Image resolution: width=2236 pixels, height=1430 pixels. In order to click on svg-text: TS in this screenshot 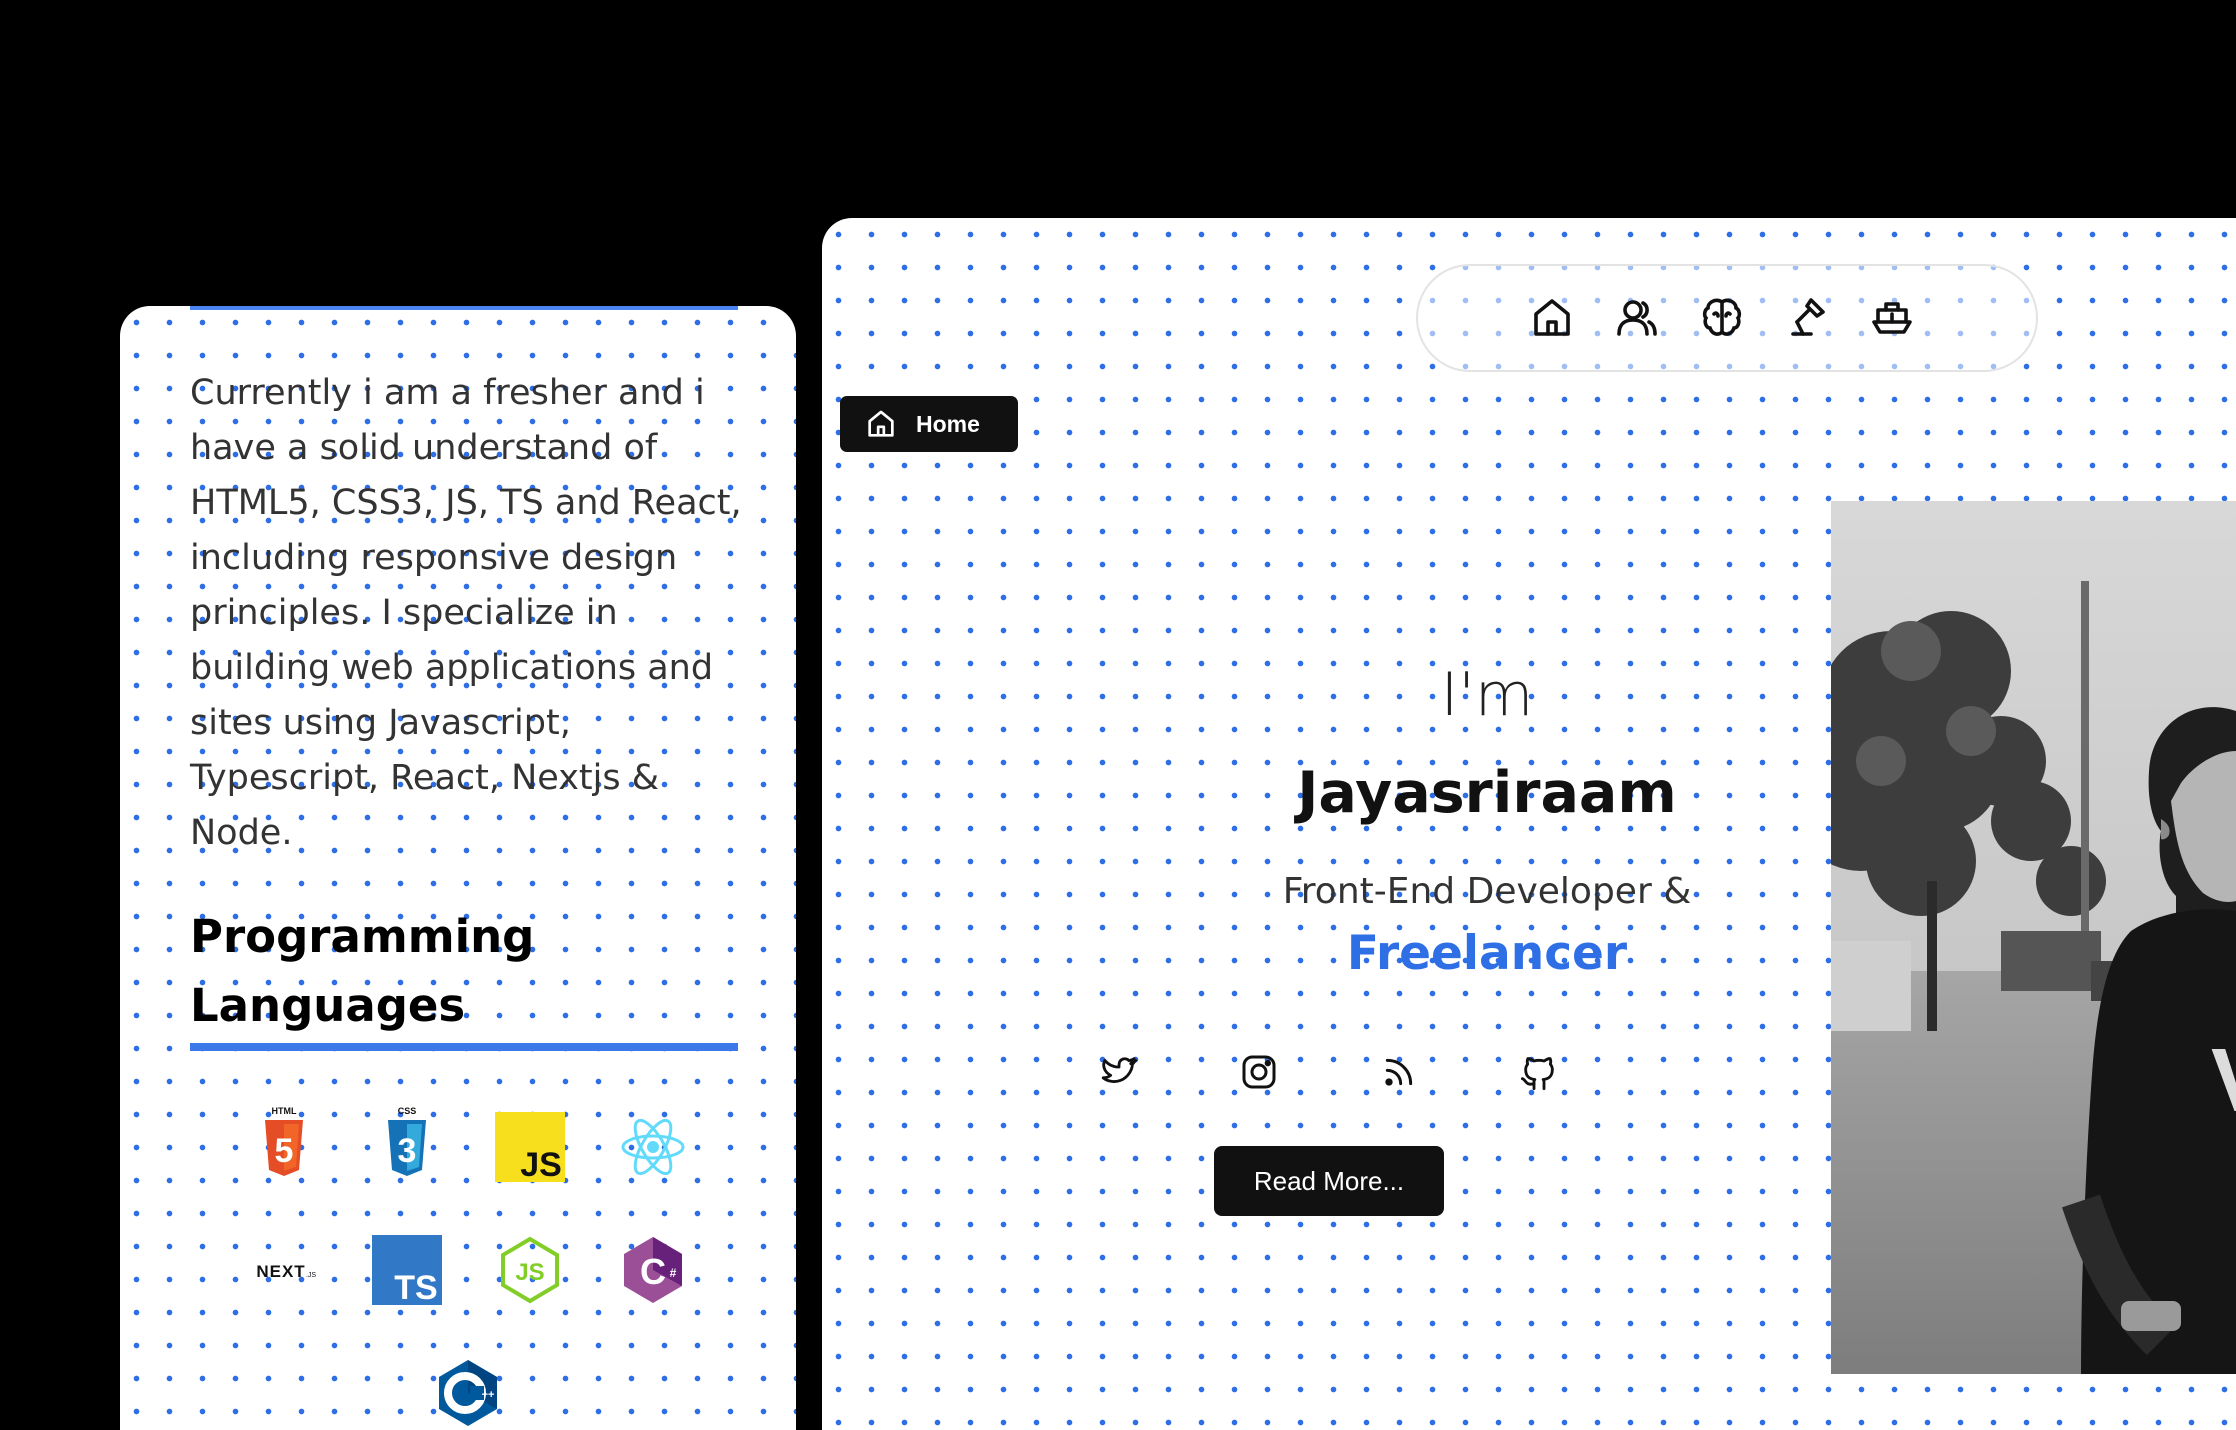, I will do `click(415, 1288)`.